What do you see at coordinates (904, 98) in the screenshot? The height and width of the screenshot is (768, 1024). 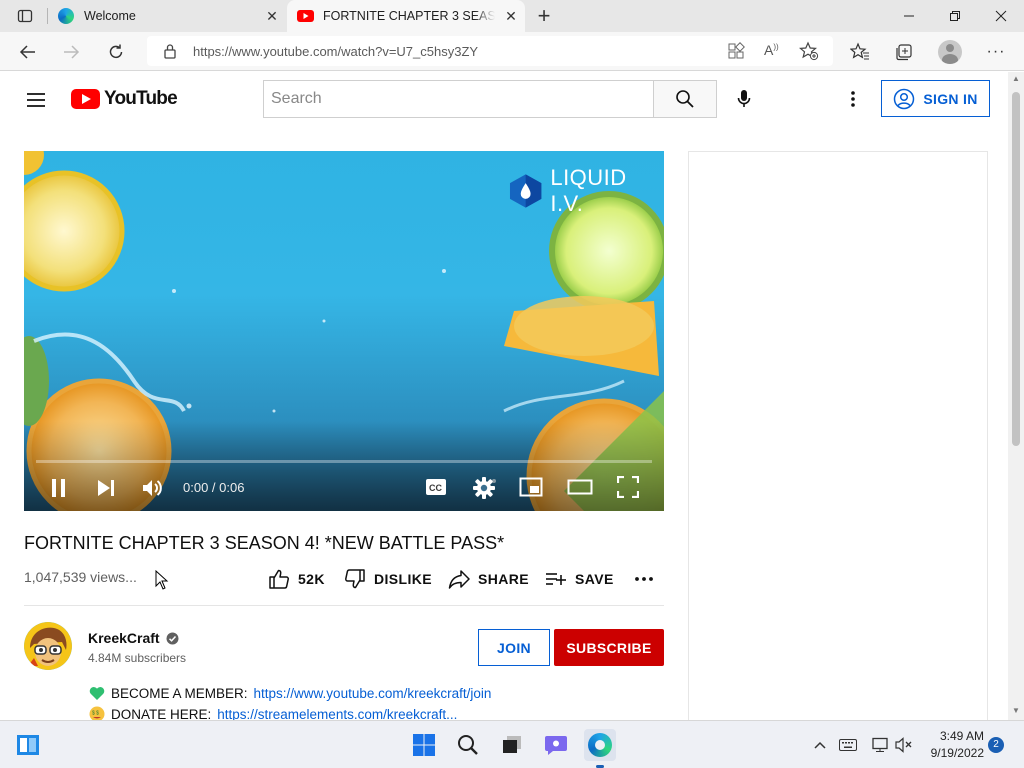 I see `account-circle-icon` at bounding box center [904, 98].